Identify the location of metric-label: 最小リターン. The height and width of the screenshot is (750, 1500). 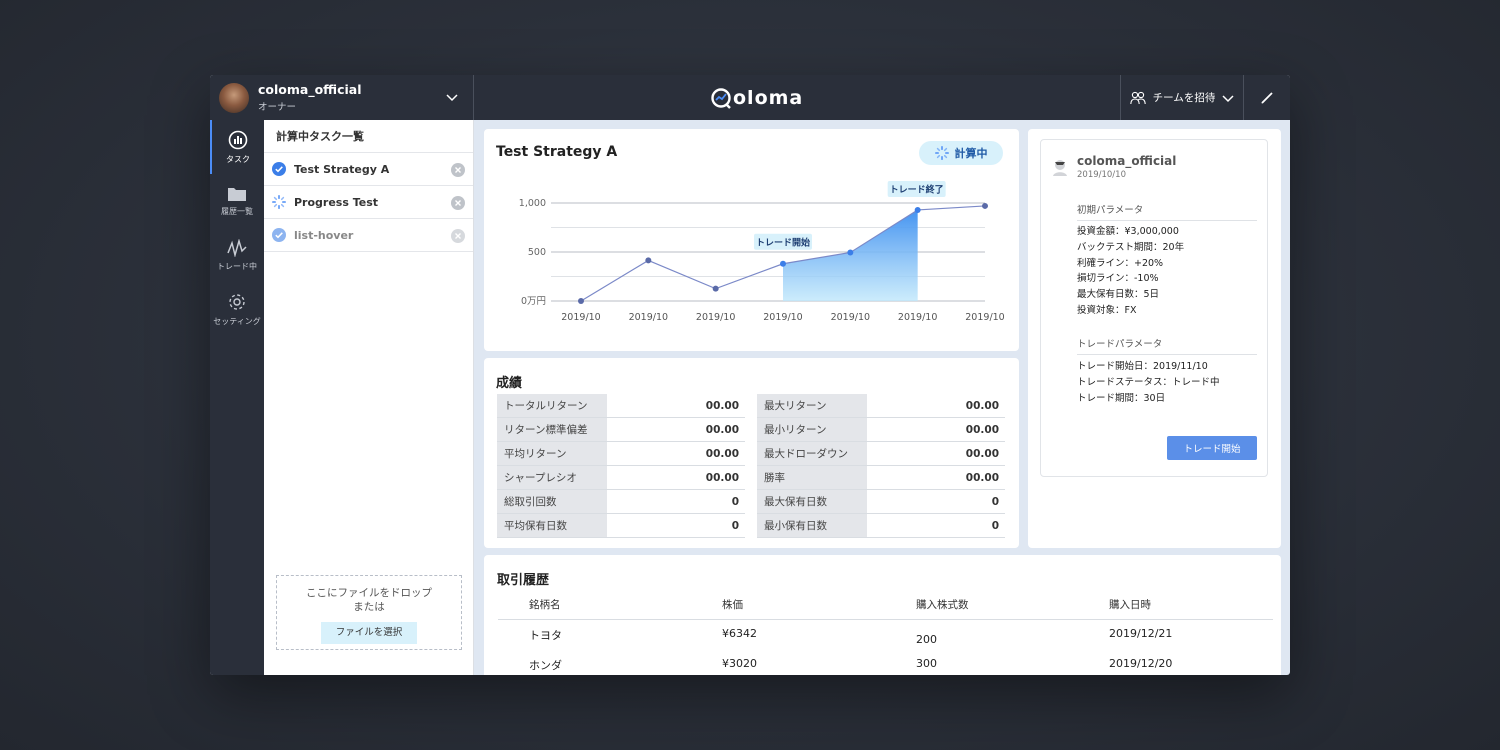
(812, 429).